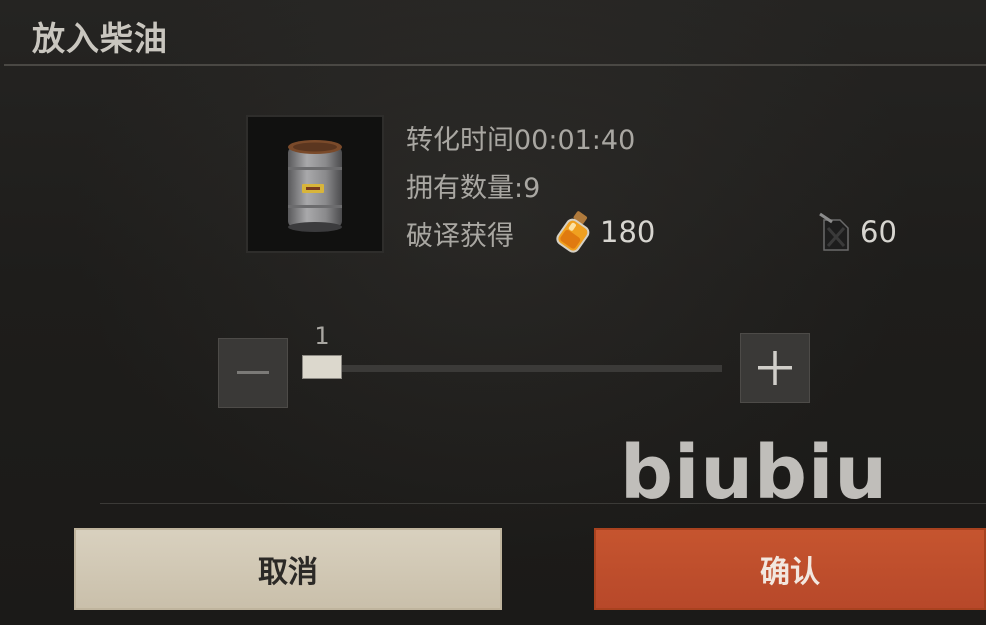  I want to click on reward-potion-amount: 180, so click(628, 232).